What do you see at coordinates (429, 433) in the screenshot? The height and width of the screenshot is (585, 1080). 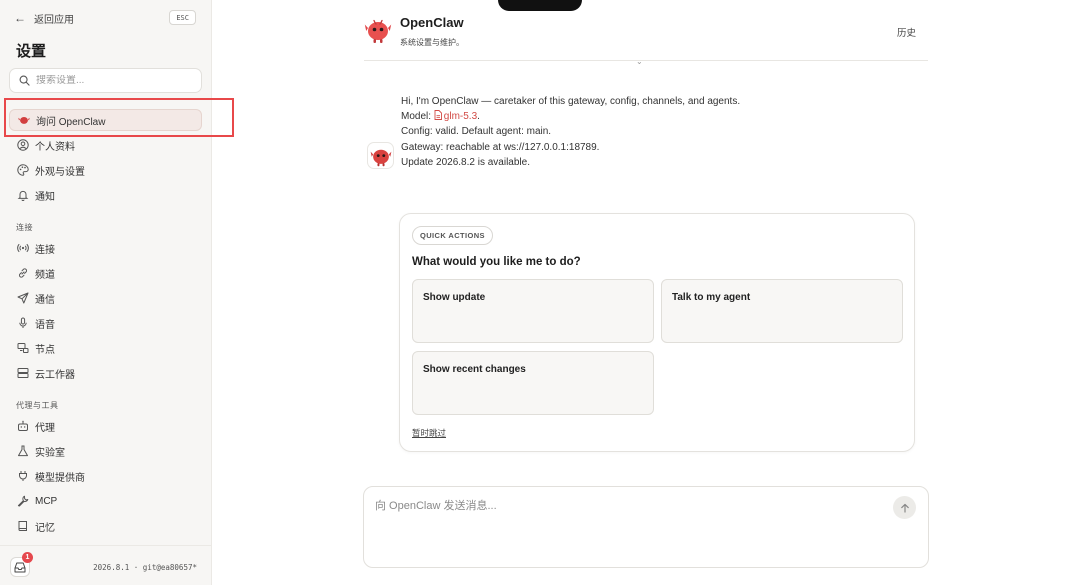 I see `skip-for-now-link: 暂时跳过` at bounding box center [429, 433].